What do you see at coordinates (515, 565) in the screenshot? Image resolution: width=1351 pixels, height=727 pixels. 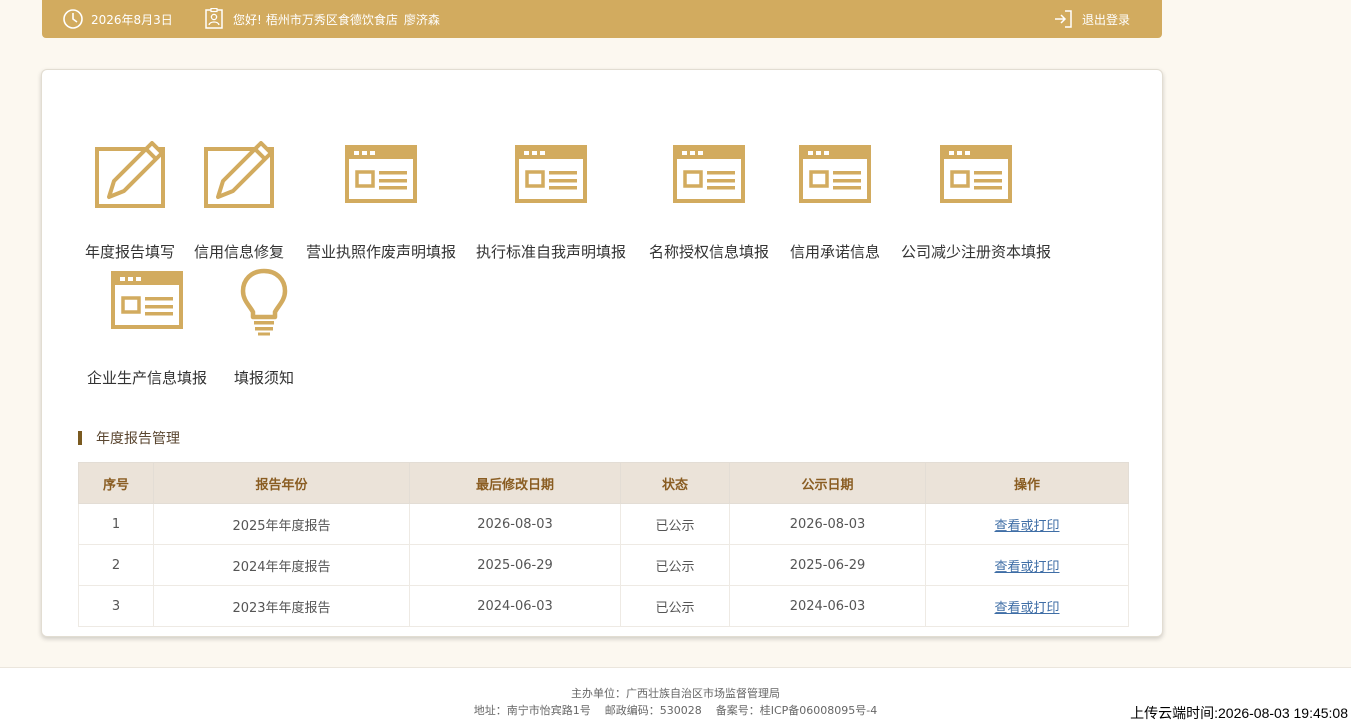 I see `cell-modified-date: 2025-06-29` at bounding box center [515, 565].